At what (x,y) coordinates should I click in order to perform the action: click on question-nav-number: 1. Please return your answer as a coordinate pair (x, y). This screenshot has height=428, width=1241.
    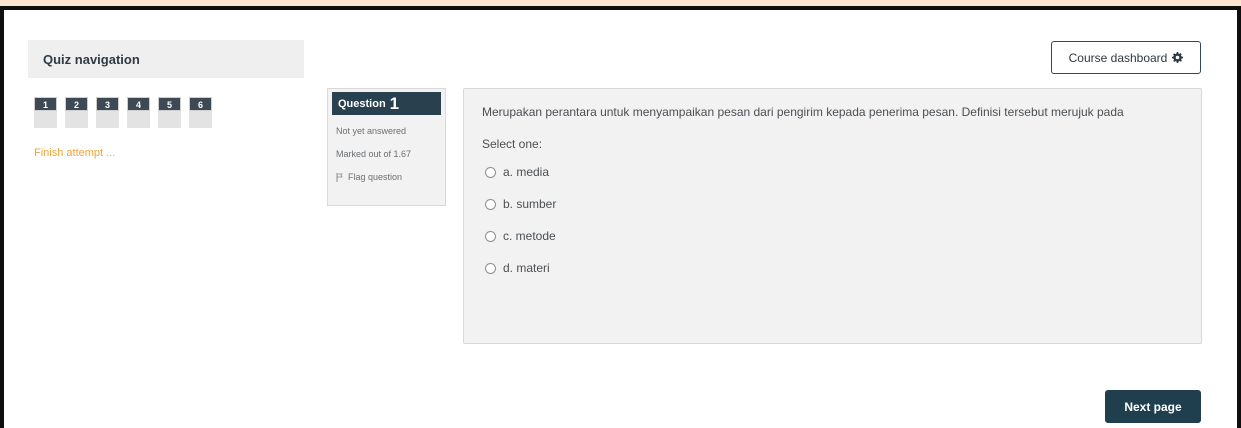
    Looking at the image, I should click on (45, 104).